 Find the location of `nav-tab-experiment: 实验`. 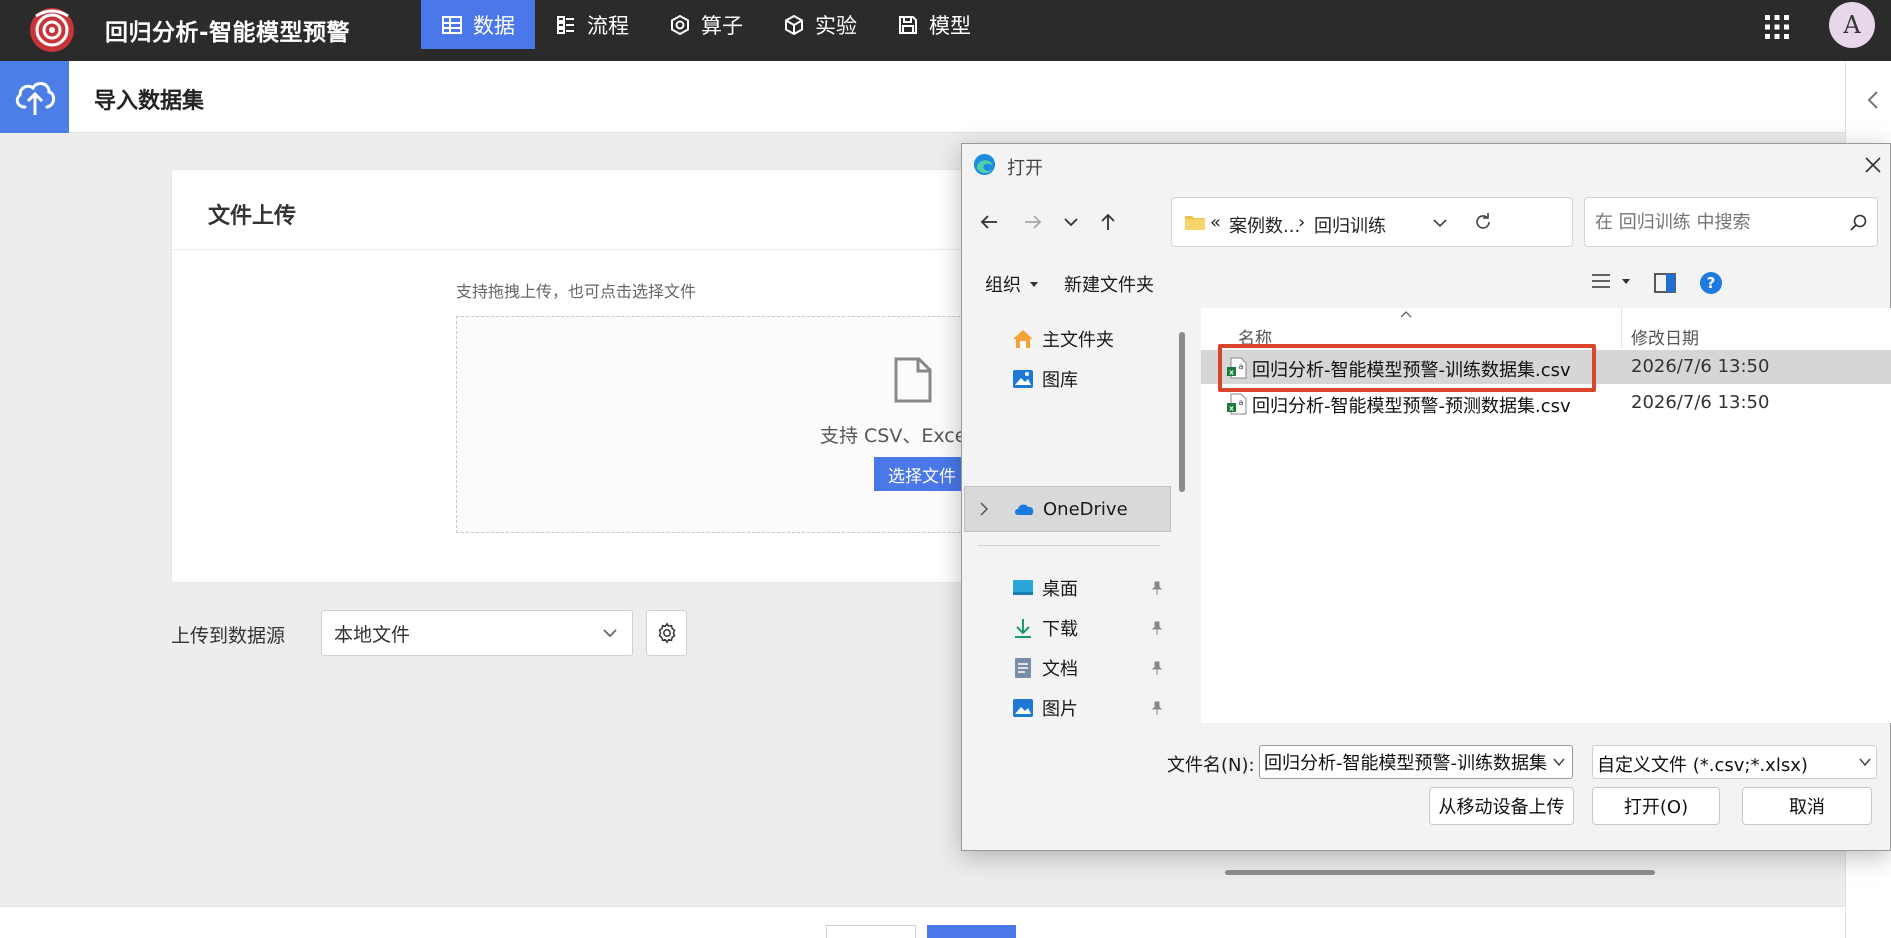

nav-tab-experiment: 实验 is located at coordinates (820, 24).